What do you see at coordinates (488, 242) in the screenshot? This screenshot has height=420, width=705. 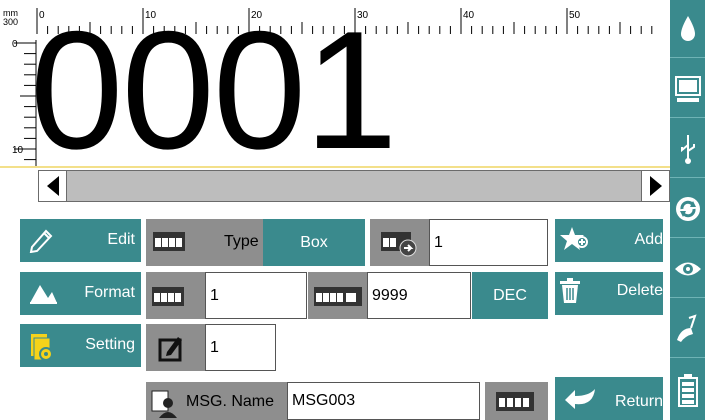 I see `repeat-count-field: 1` at bounding box center [488, 242].